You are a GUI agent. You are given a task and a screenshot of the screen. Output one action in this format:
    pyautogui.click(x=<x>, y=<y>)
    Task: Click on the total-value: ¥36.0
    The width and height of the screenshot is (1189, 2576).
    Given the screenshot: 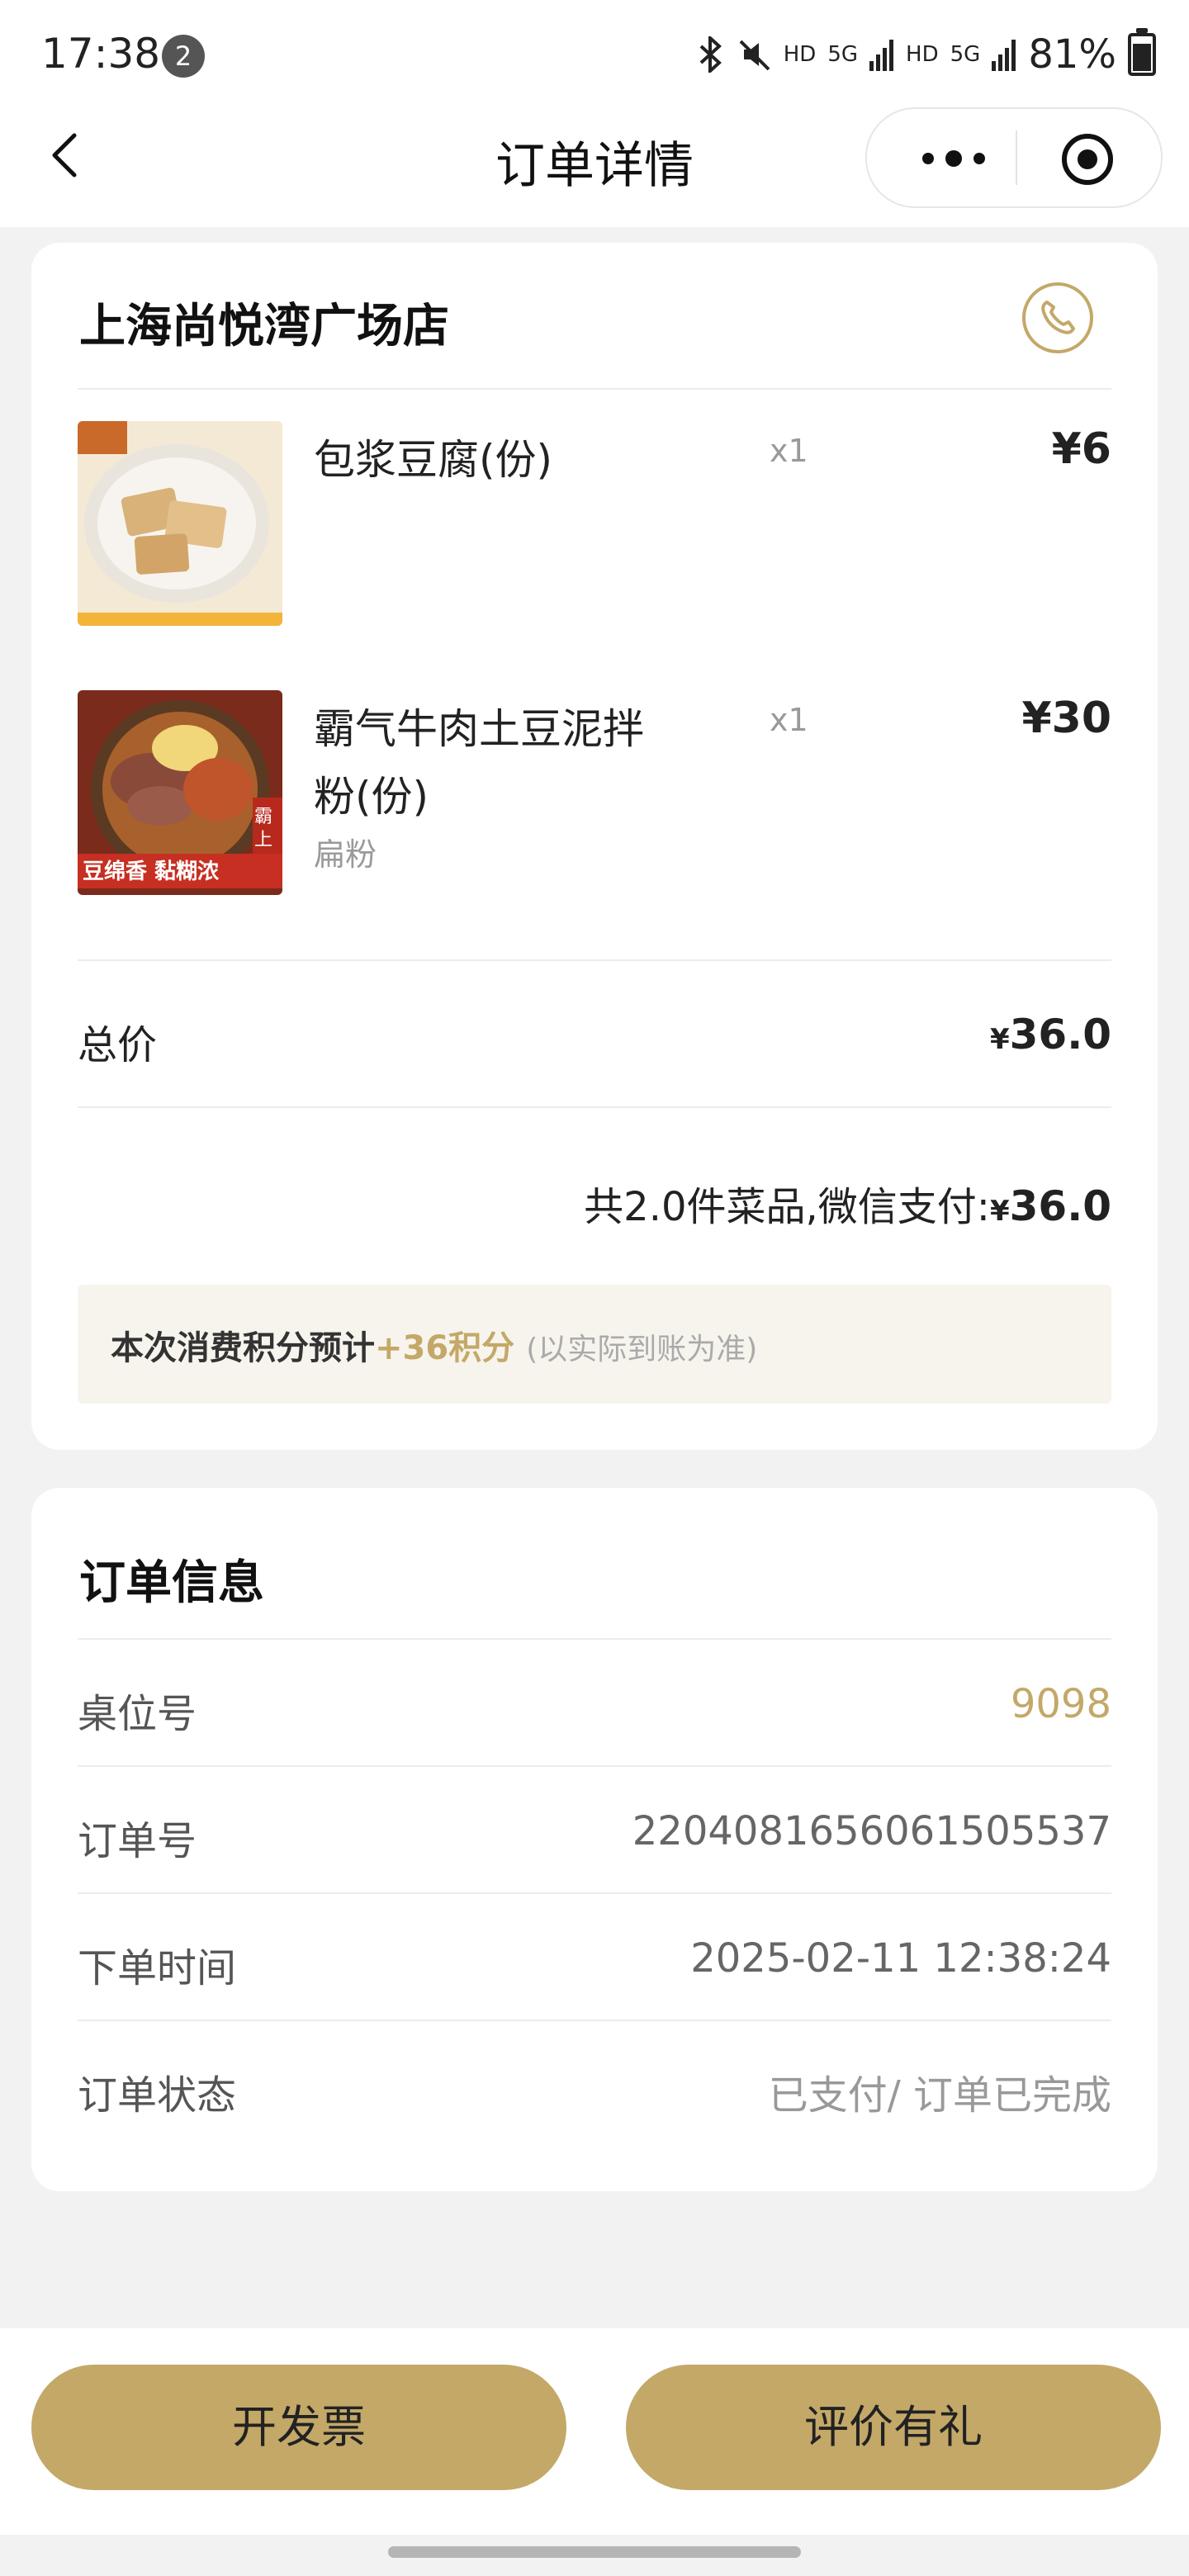 What is the action you would take?
    pyautogui.click(x=1050, y=1034)
    